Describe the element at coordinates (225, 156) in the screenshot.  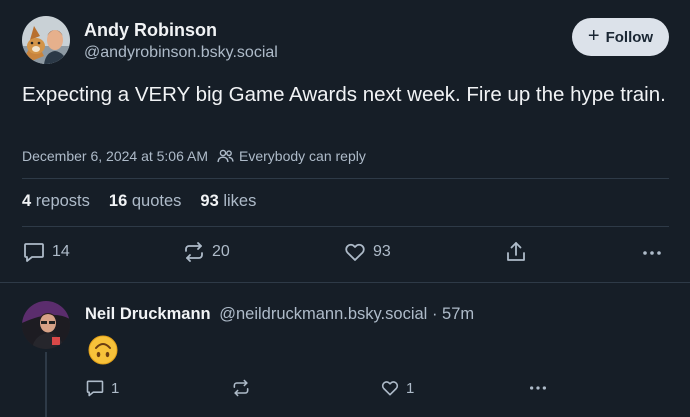
I see `people-icon` at that location.